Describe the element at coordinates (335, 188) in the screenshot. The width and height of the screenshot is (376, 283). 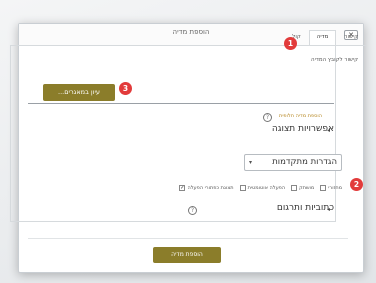
I see `checkbox-loop-label: מחזורי` at that location.